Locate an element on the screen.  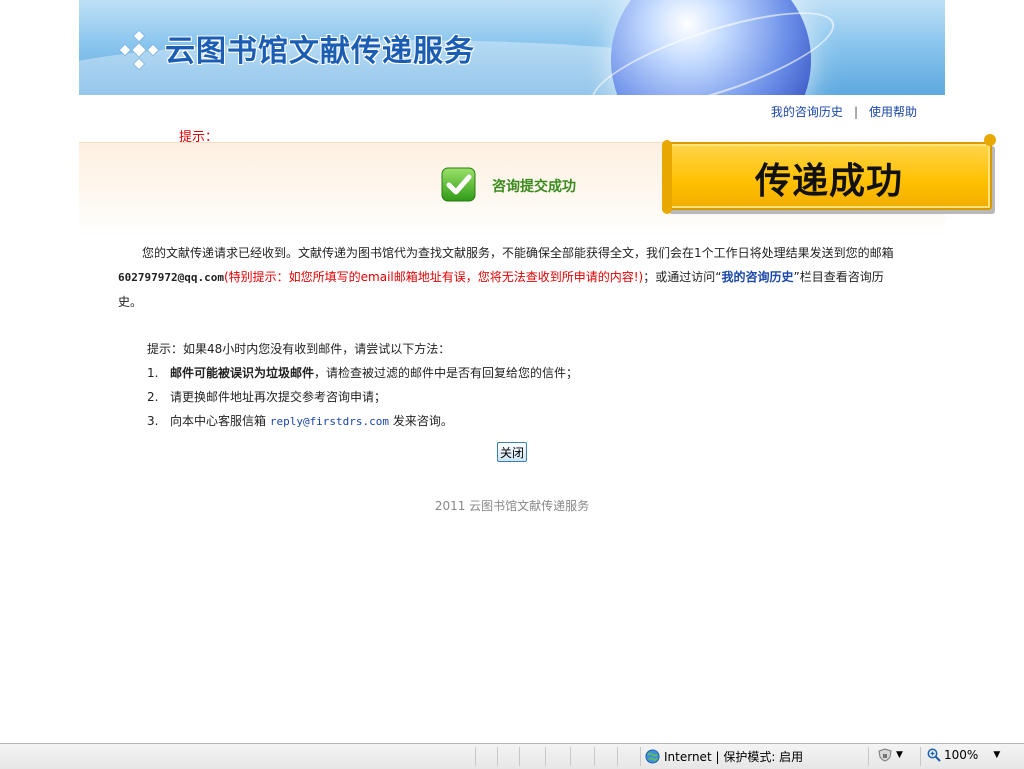
tip-number: 3. is located at coordinates (153, 421).